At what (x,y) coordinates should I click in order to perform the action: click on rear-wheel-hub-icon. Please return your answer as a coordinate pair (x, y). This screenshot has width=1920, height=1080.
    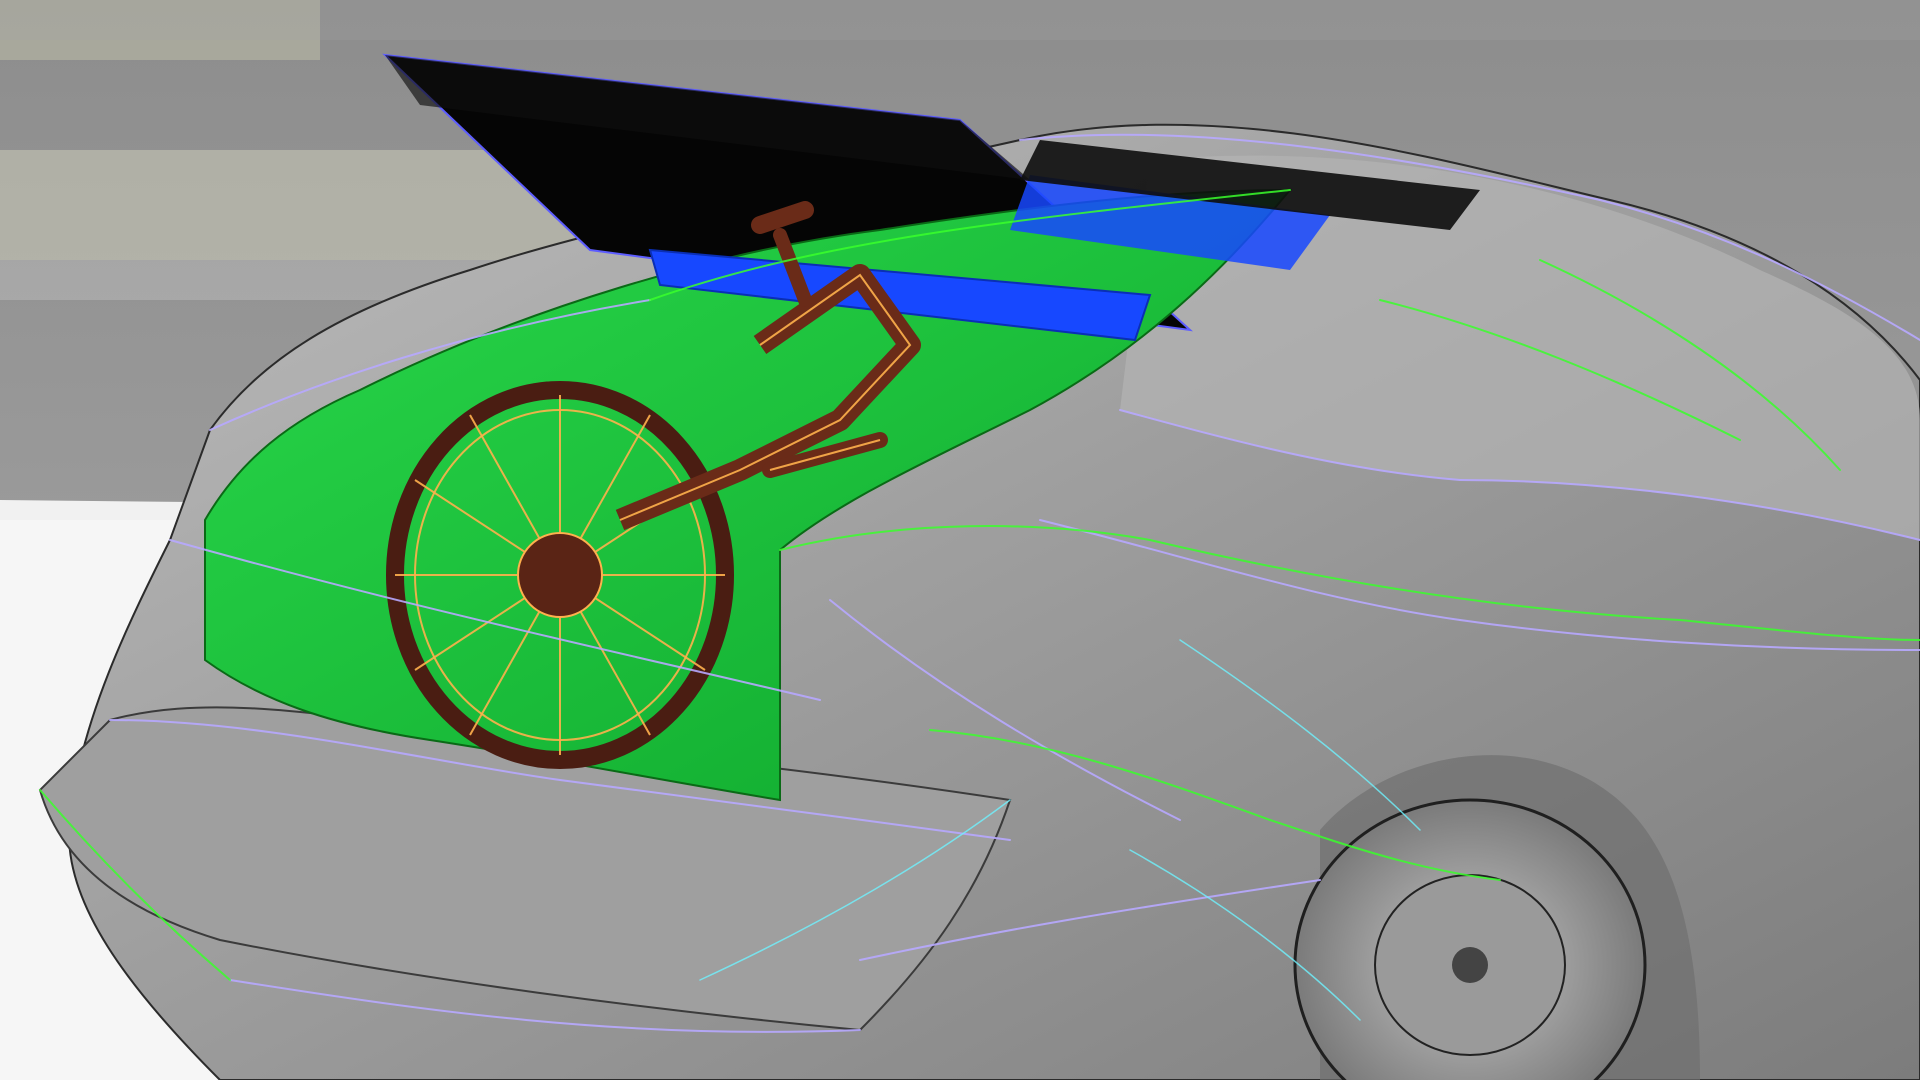
    Looking at the image, I should click on (1470, 965).